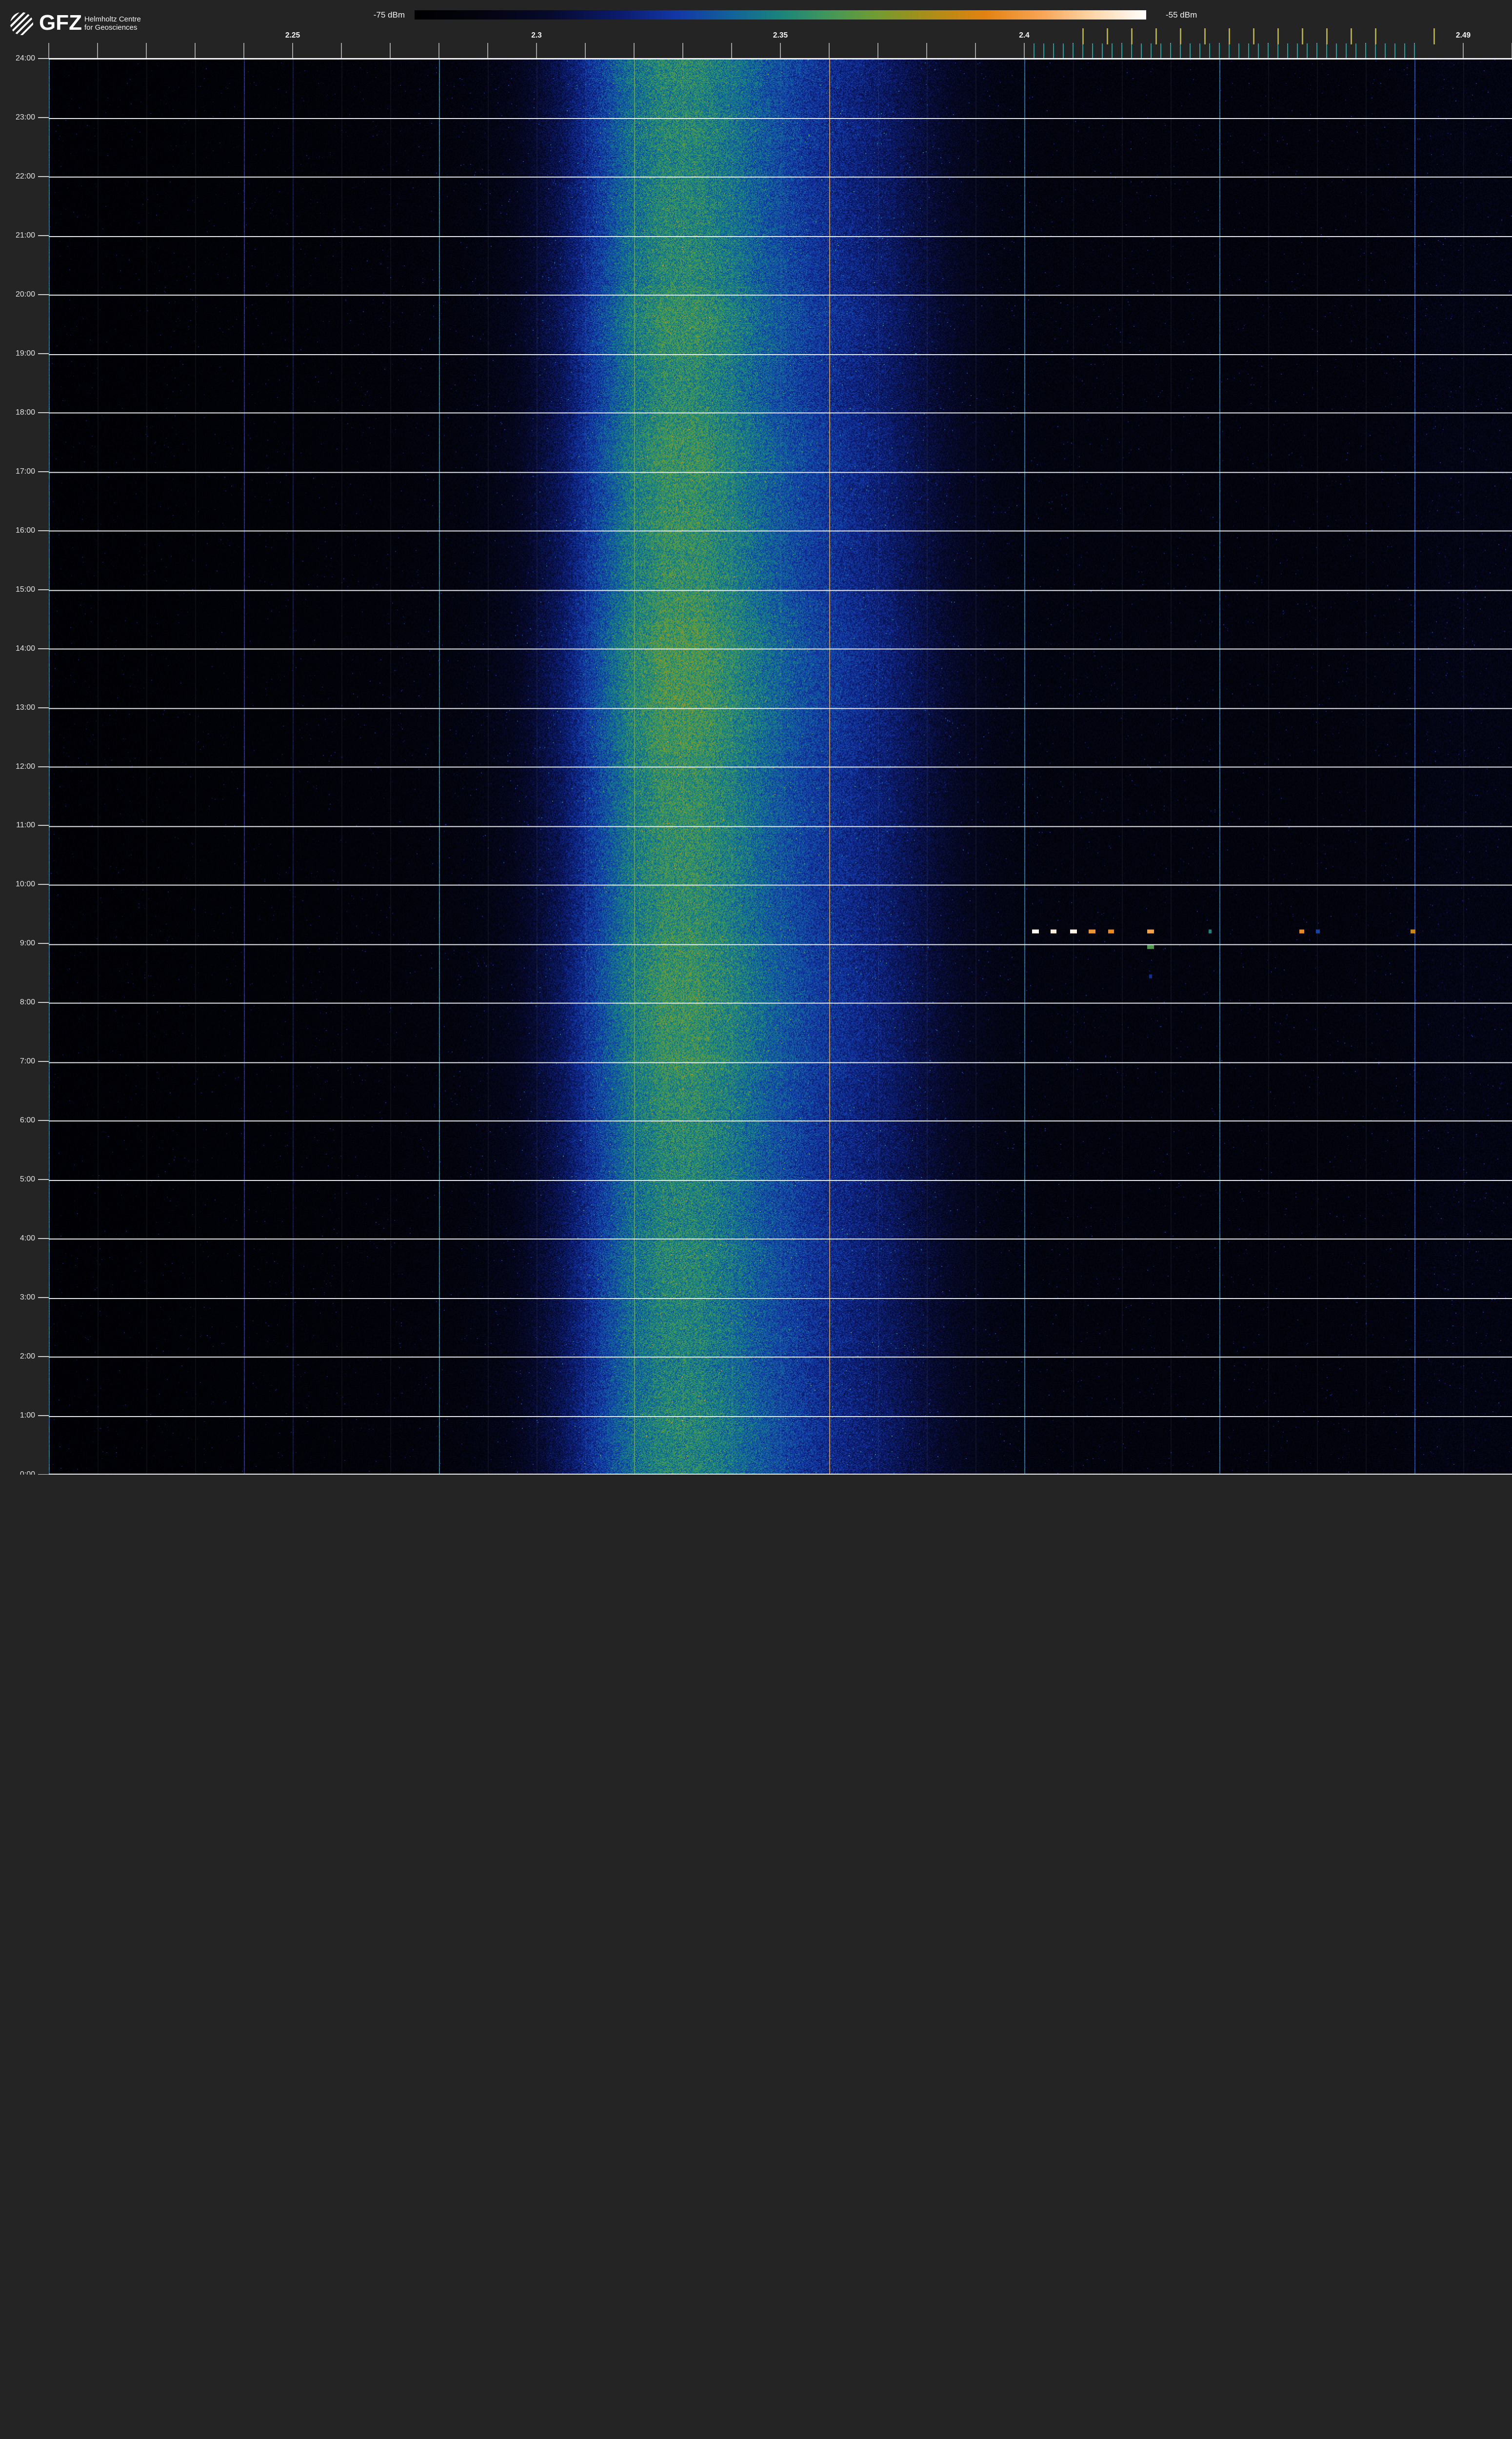 This screenshot has height=2439, width=1512. Describe the element at coordinates (27, 1298) in the screenshot. I see `time-axis-label: 3:00` at that location.